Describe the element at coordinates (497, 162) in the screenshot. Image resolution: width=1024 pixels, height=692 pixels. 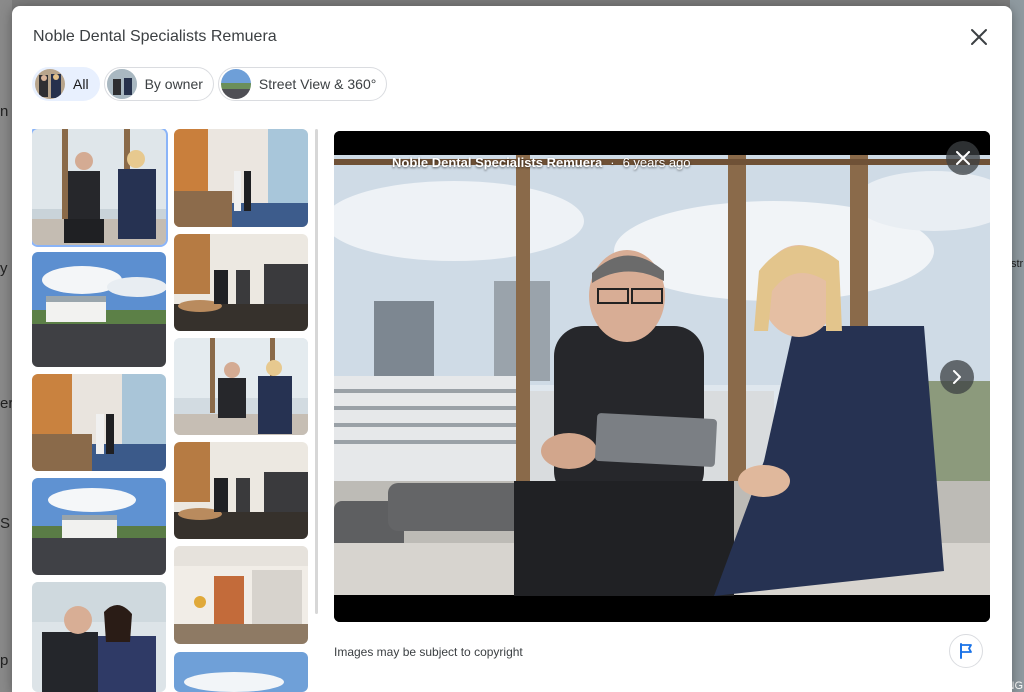
I see `photo-author: Noble Dental Specialists Remuera` at that location.